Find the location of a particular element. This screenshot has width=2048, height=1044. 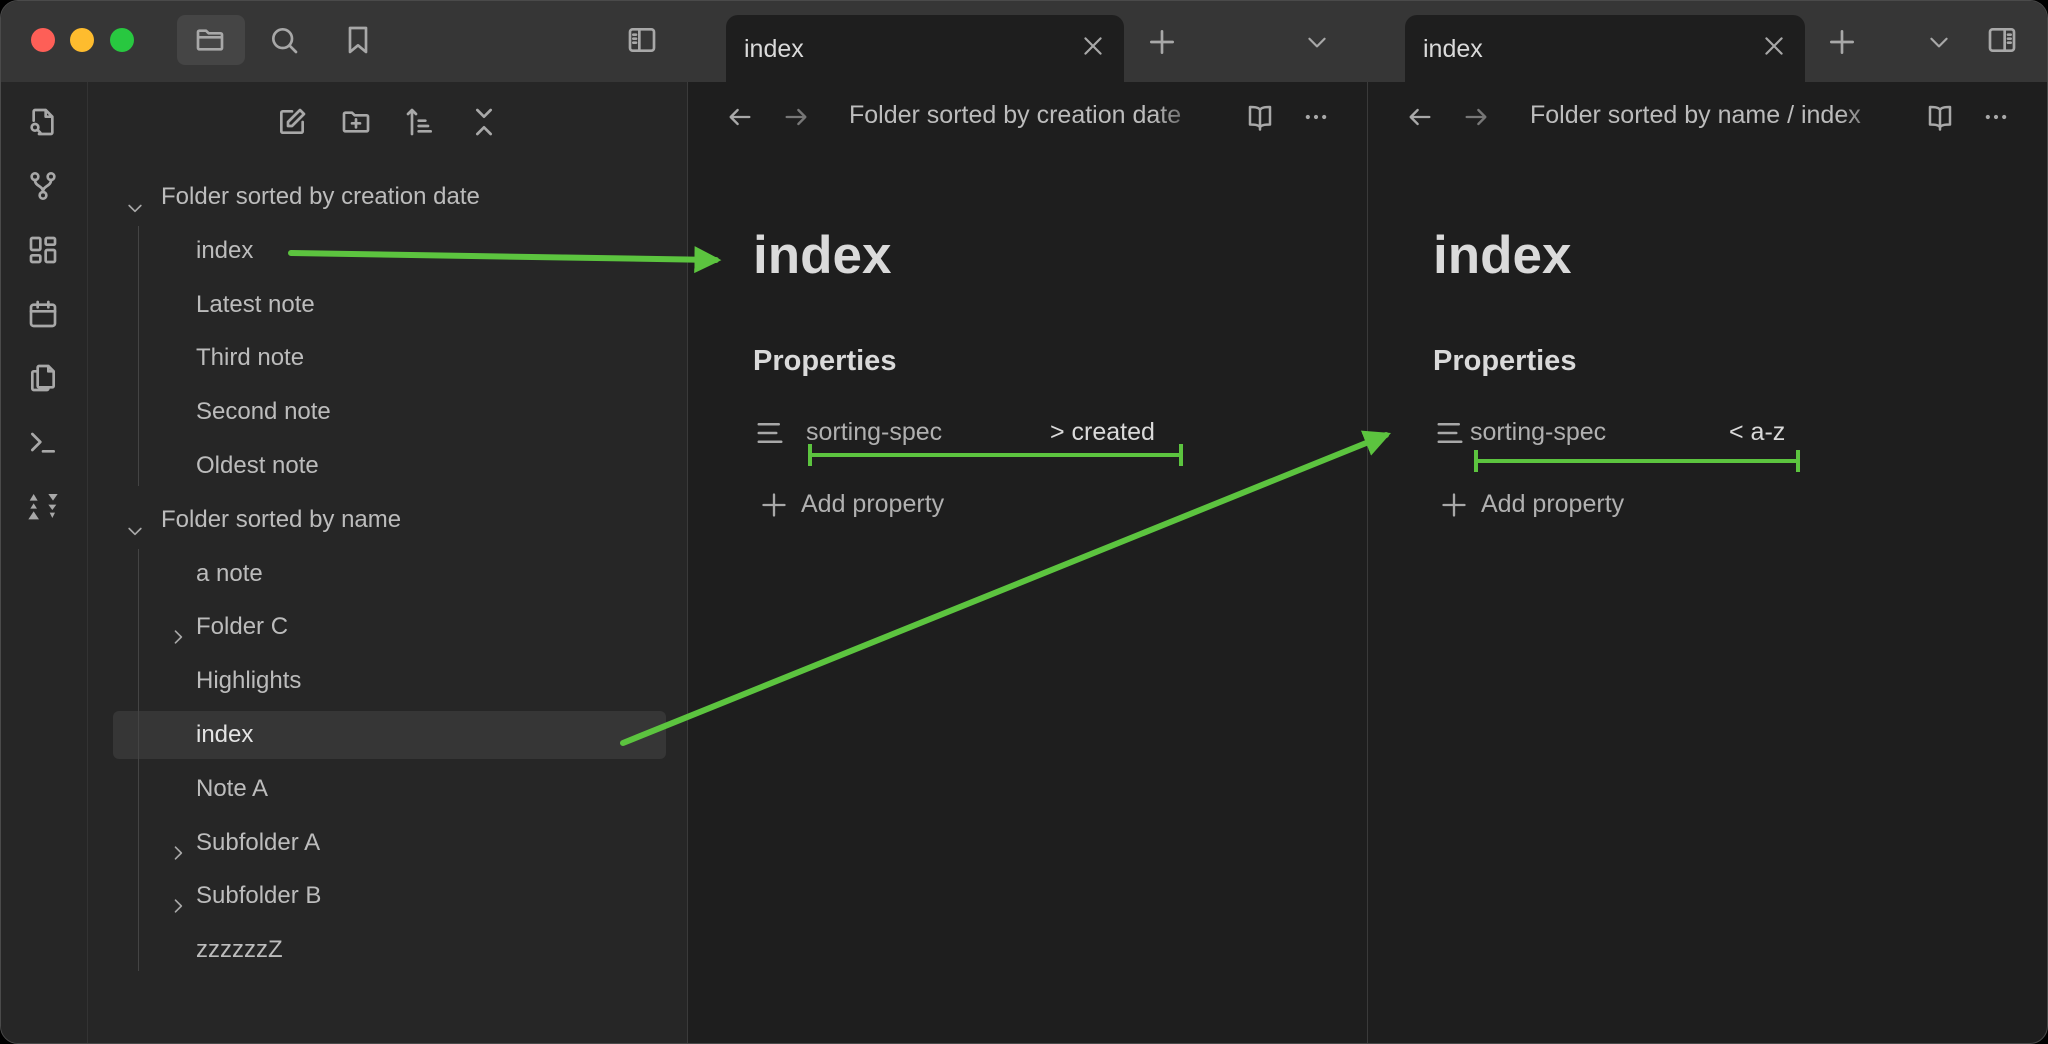

tree-item-label: Subfolder A is located at coordinates (258, 842).